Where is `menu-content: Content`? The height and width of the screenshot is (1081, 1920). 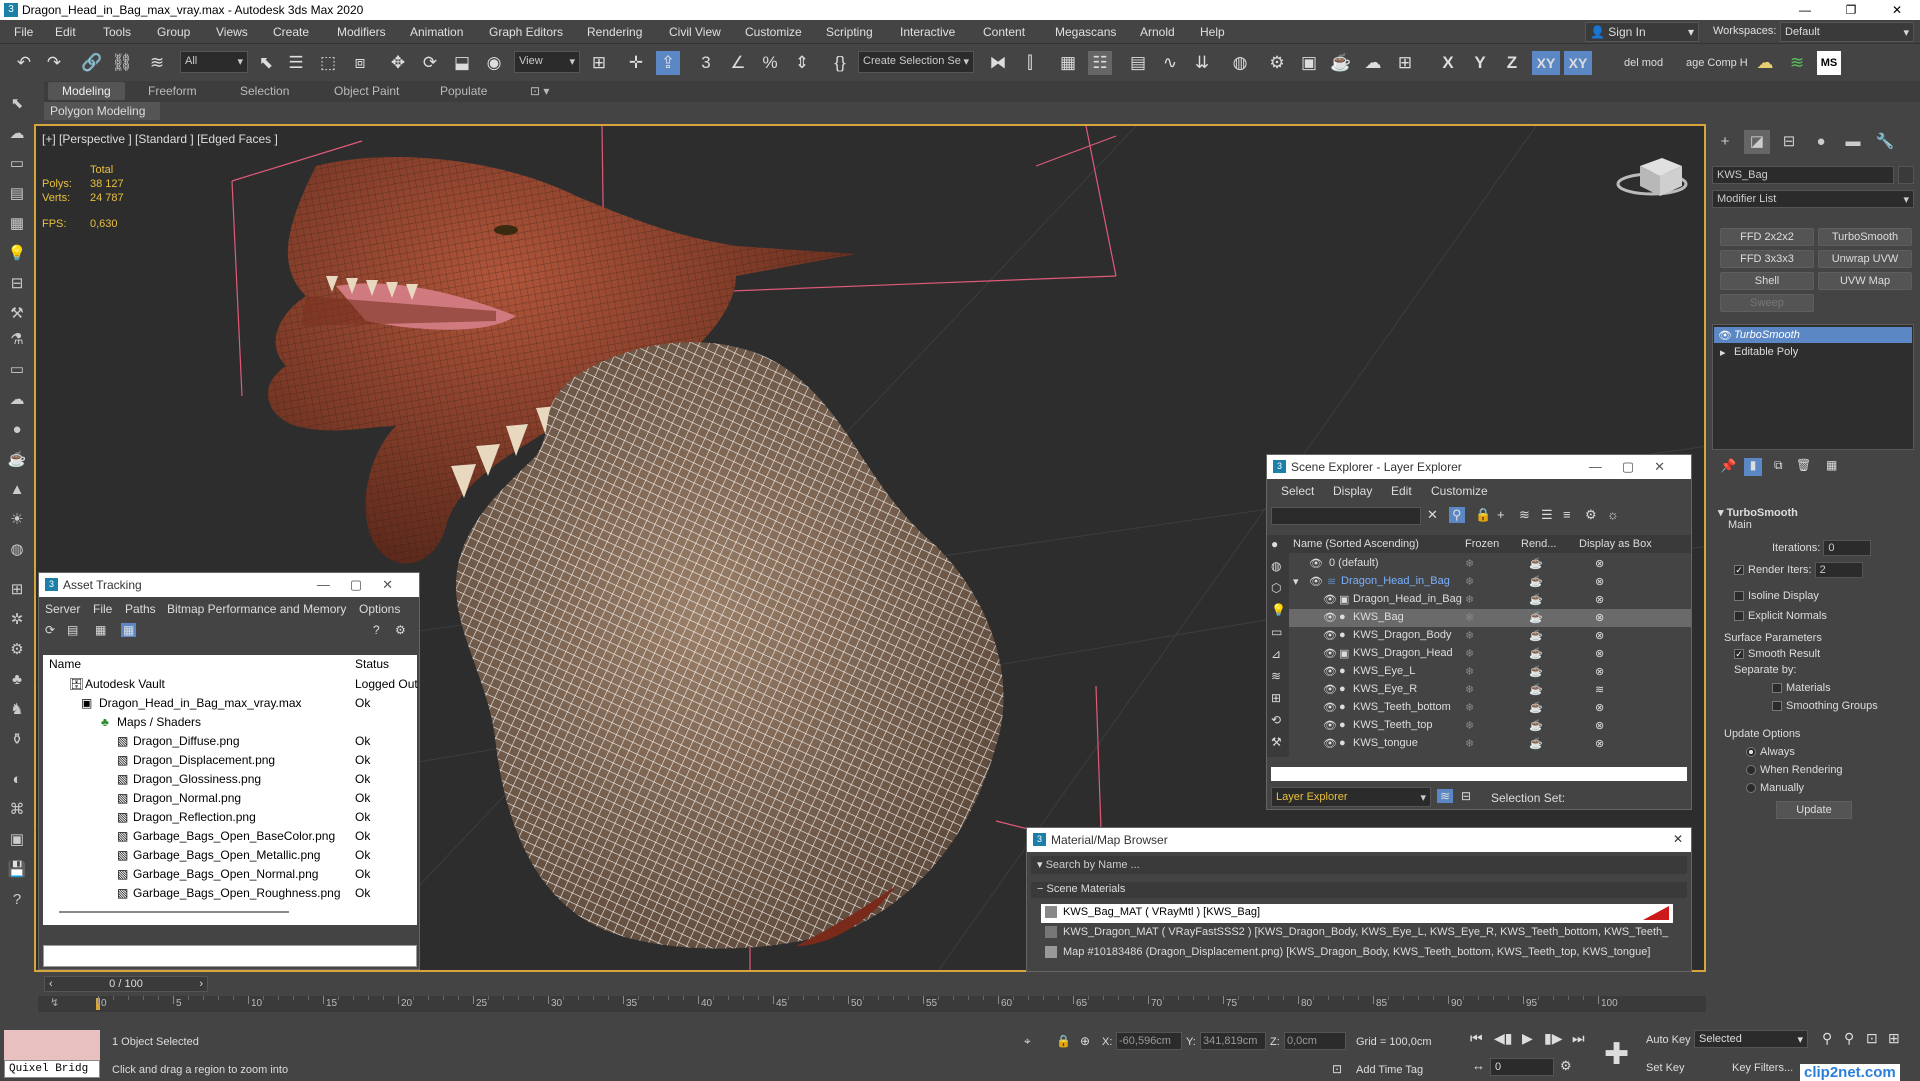 menu-content: Content is located at coordinates (1004, 32).